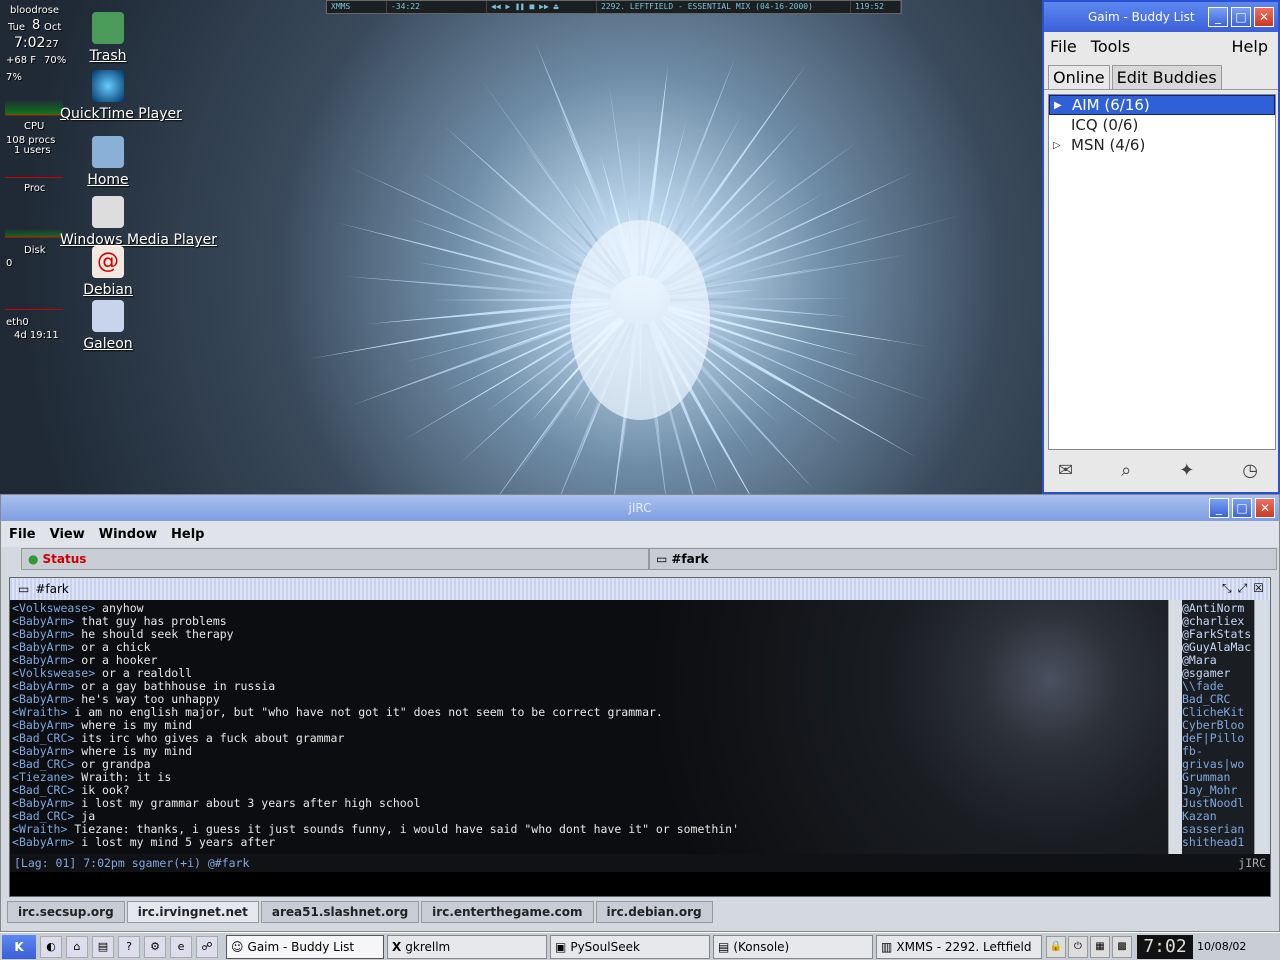 Image resolution: width=1280 pixels, height=960 pixels. Describe the element at coordinates (1078, 946) in the screenshot. I see `power-icon: ⏻` at that location.